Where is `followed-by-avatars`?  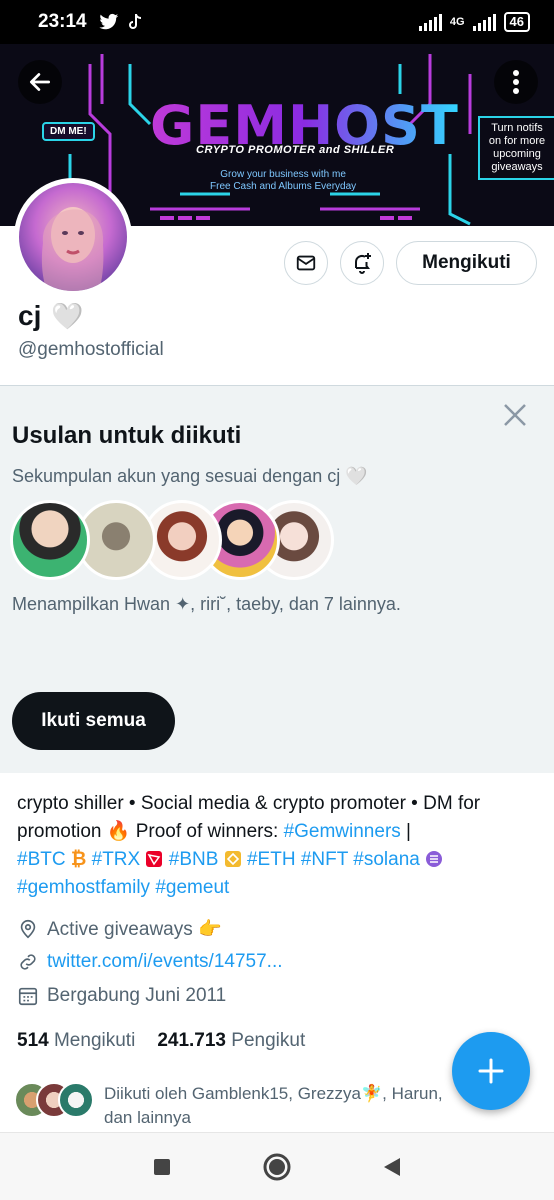
followed-by-avatars is located at coordinates (54, 1100).